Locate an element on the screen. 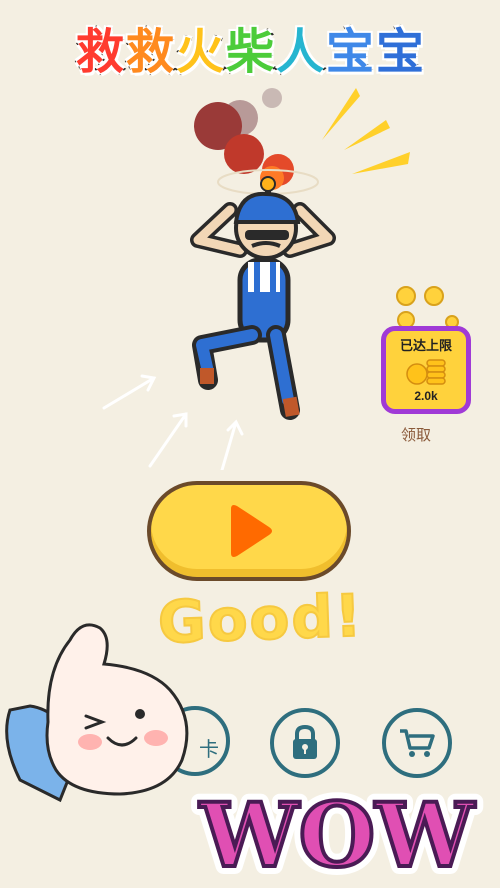  wow-sticker: WOW WOW is located at coordinates (337, 832).